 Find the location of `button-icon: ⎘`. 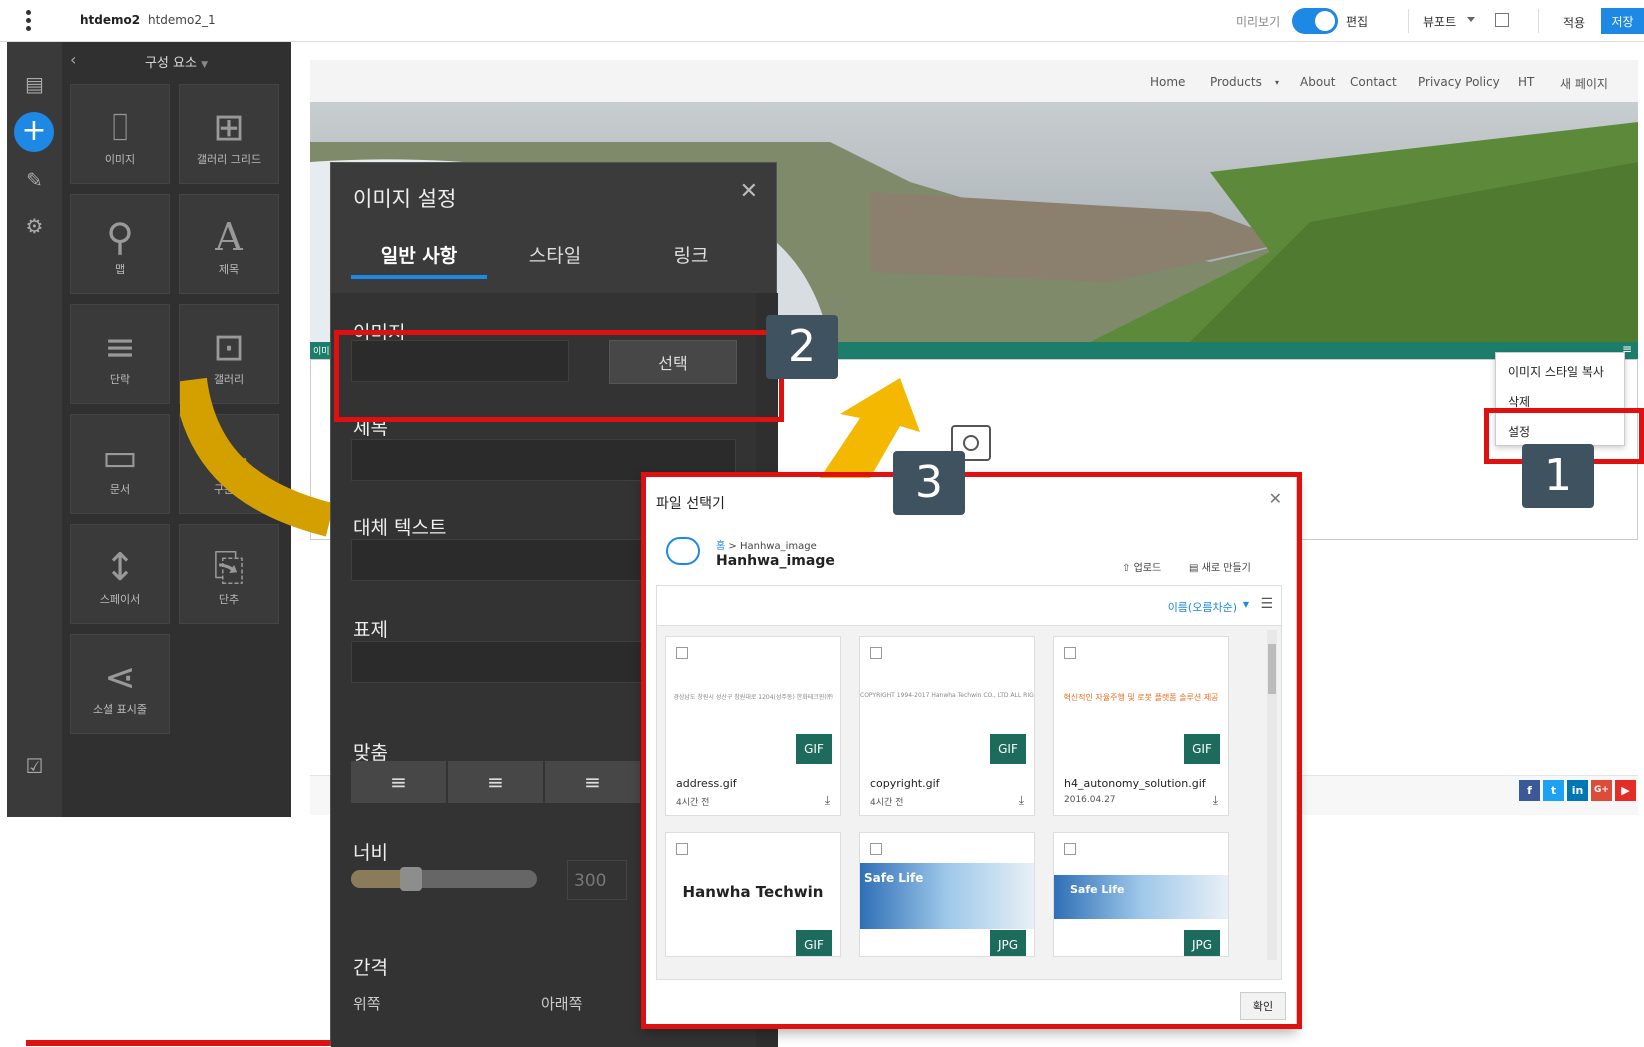

button-icon: ⎘ is located at coordinates (229, 567).